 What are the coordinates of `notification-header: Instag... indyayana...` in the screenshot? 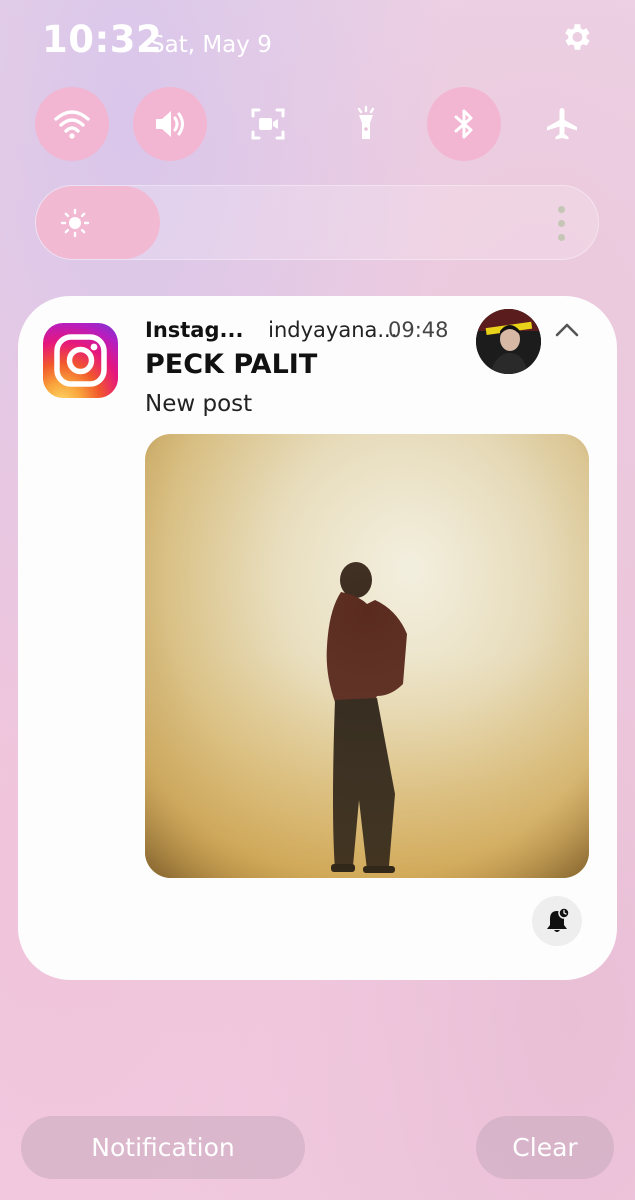 It's located at (271, 332).